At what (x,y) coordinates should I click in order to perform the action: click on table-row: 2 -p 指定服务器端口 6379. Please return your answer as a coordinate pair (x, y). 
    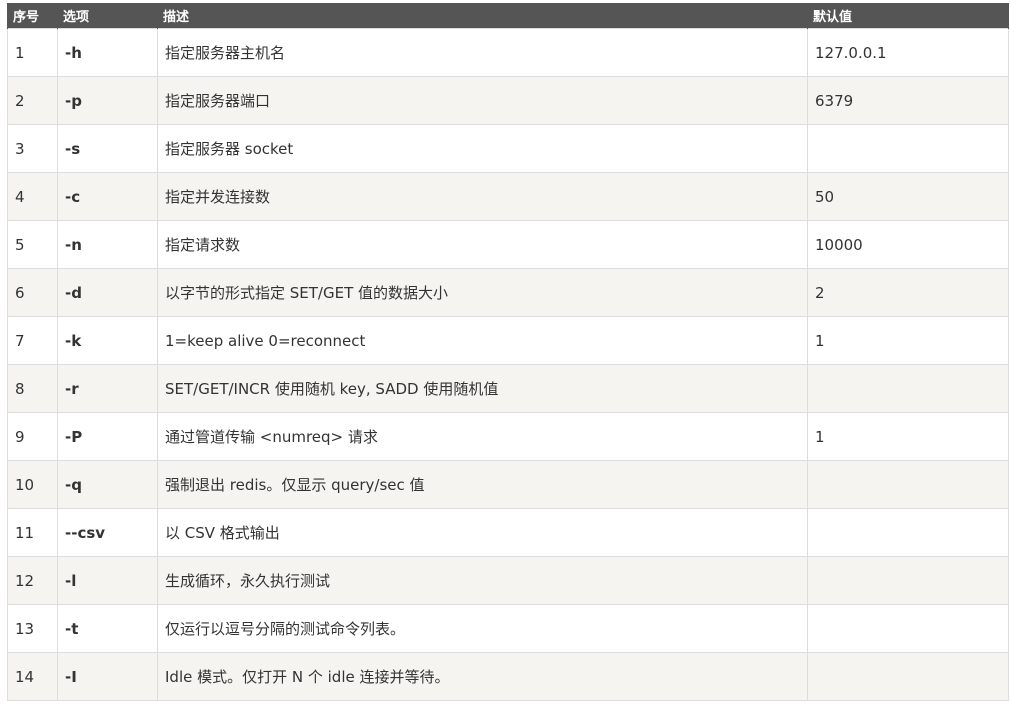
    Looking at the image, I should click on (508, 100).